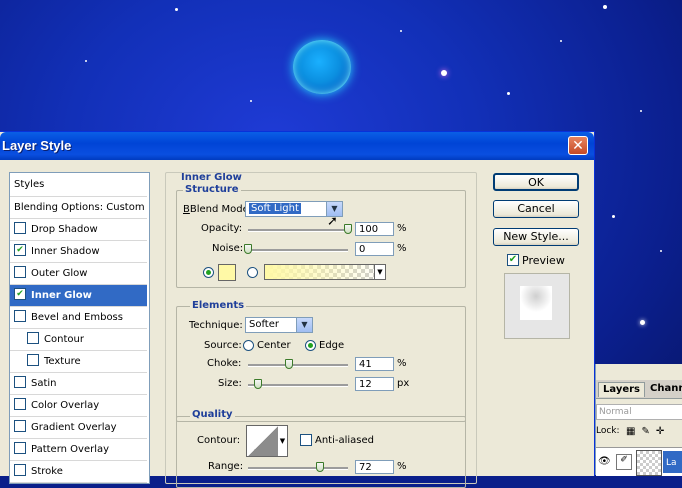 This screenshot has height=488, width=682. What do you see at coordinates (218, 305) in the screenshot?
I see `elements-title: Elements` at bounding box center [218, 305].